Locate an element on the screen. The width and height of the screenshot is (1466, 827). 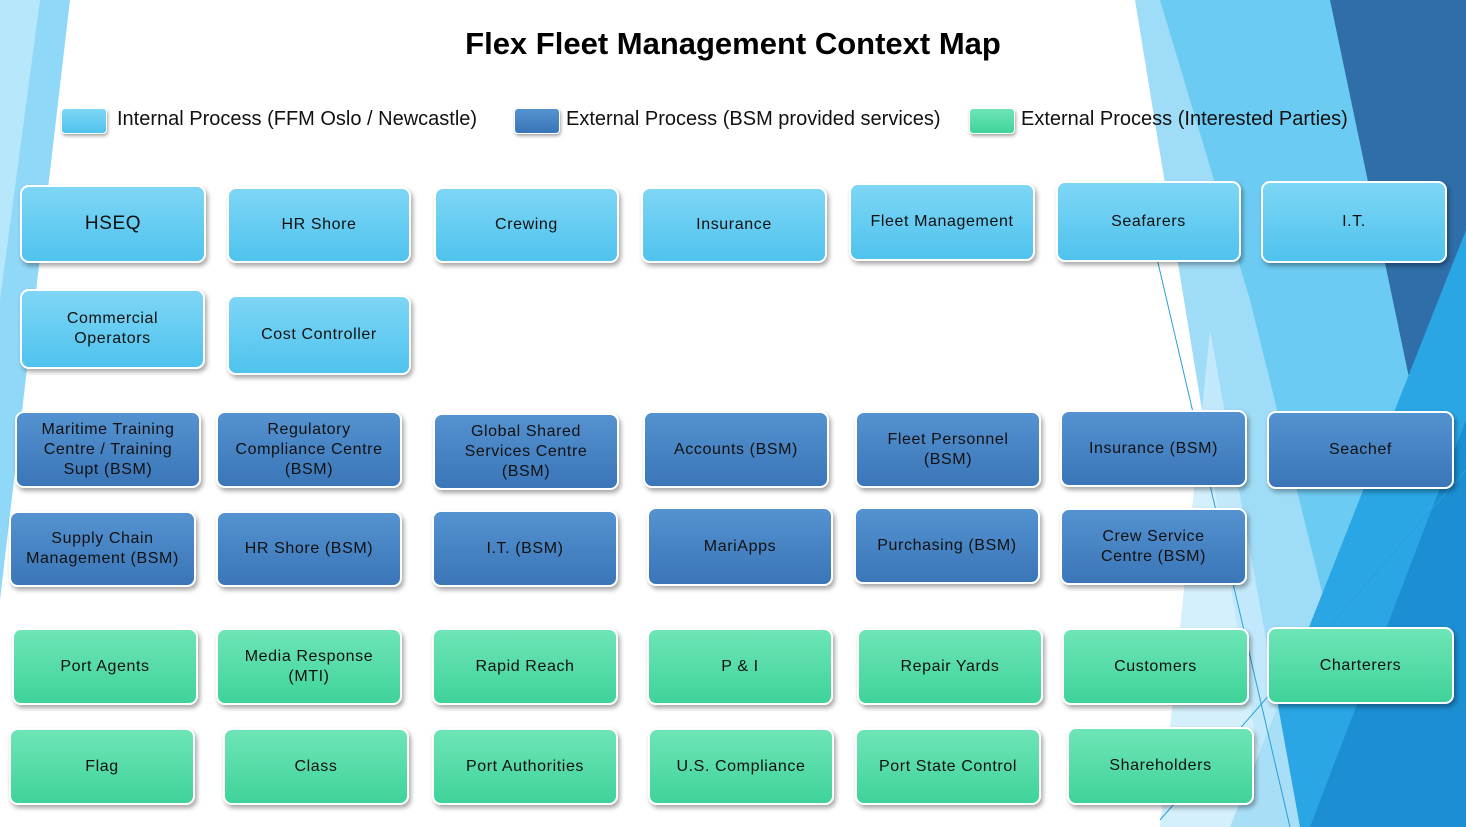
legend-label-internal: Internal Process (FFM Oslo / Newcastle) is located at coordinates (297, 119).